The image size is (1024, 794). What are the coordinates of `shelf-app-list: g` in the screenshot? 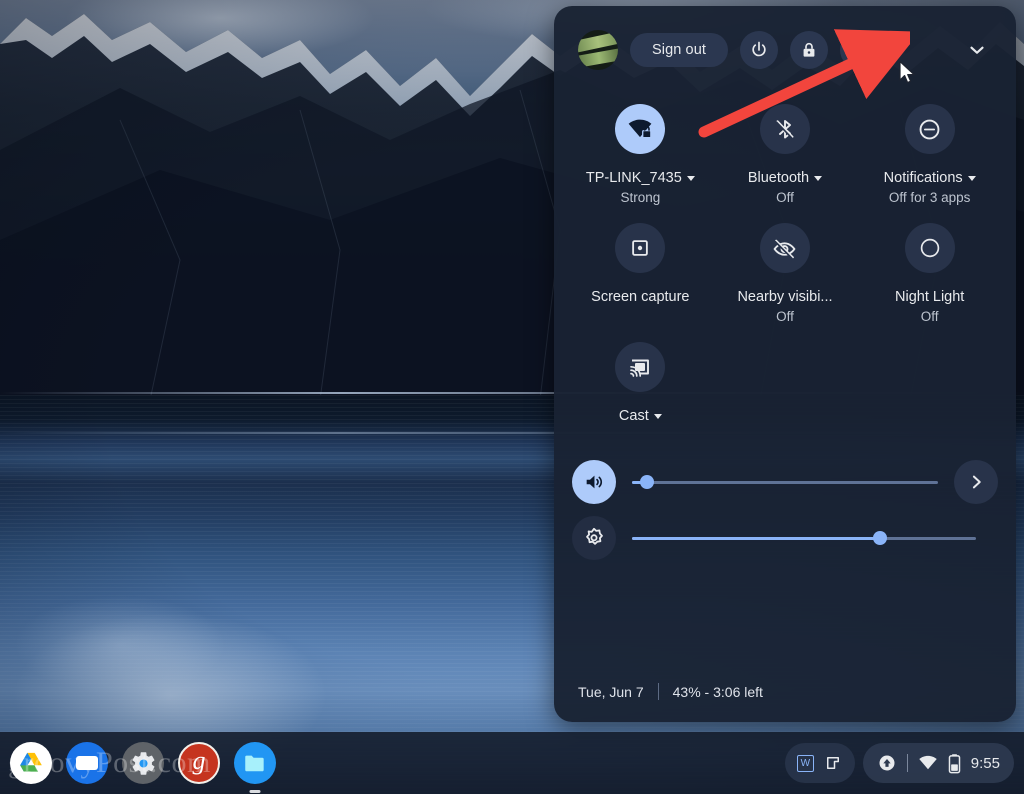 It's located at (143, 763).